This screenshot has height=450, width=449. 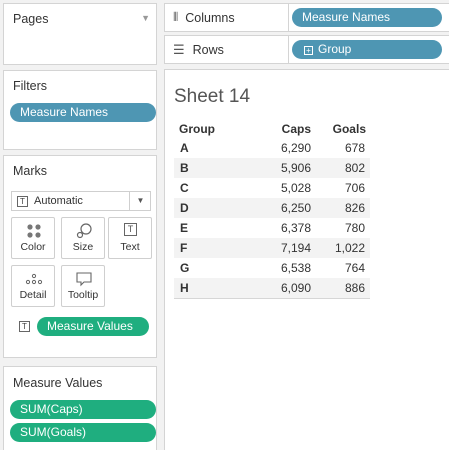 What do you see at coordinates (33, 247) in the screenshot?
I see `mark-color-label: Color` at bounding box center [33, 247].